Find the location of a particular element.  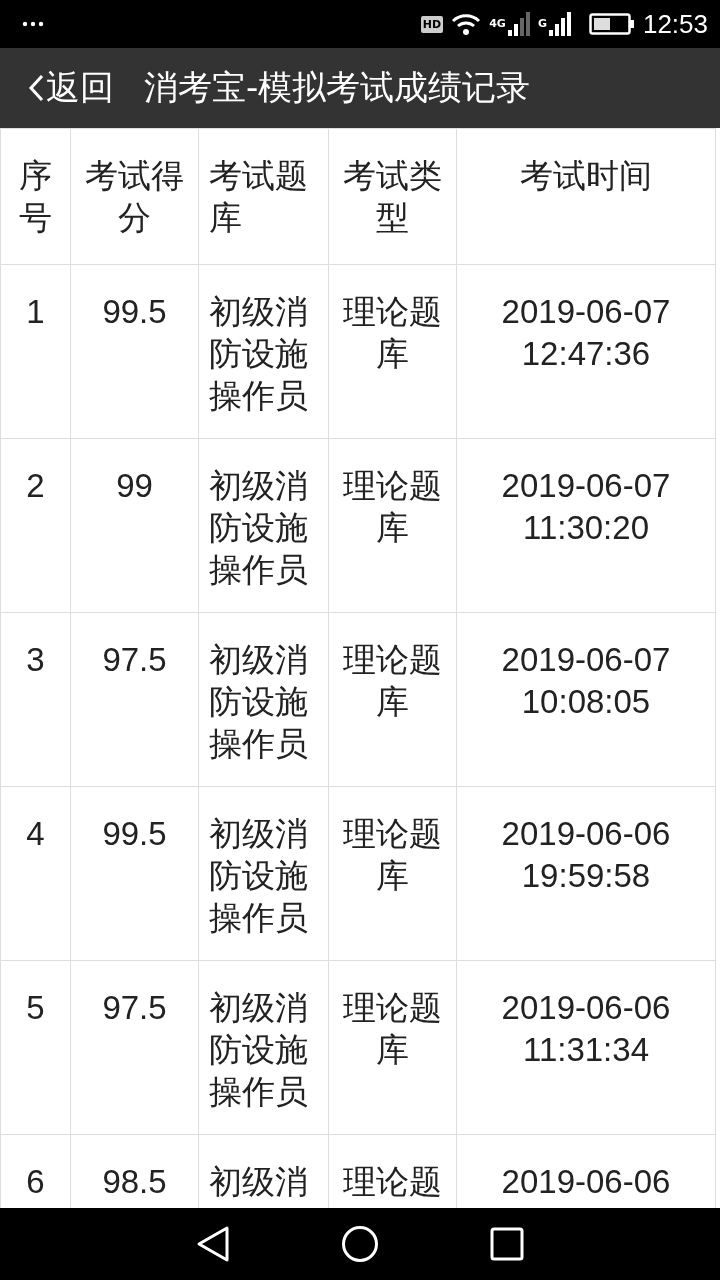

table-cell: 4 is located at coordinates (36, 874).